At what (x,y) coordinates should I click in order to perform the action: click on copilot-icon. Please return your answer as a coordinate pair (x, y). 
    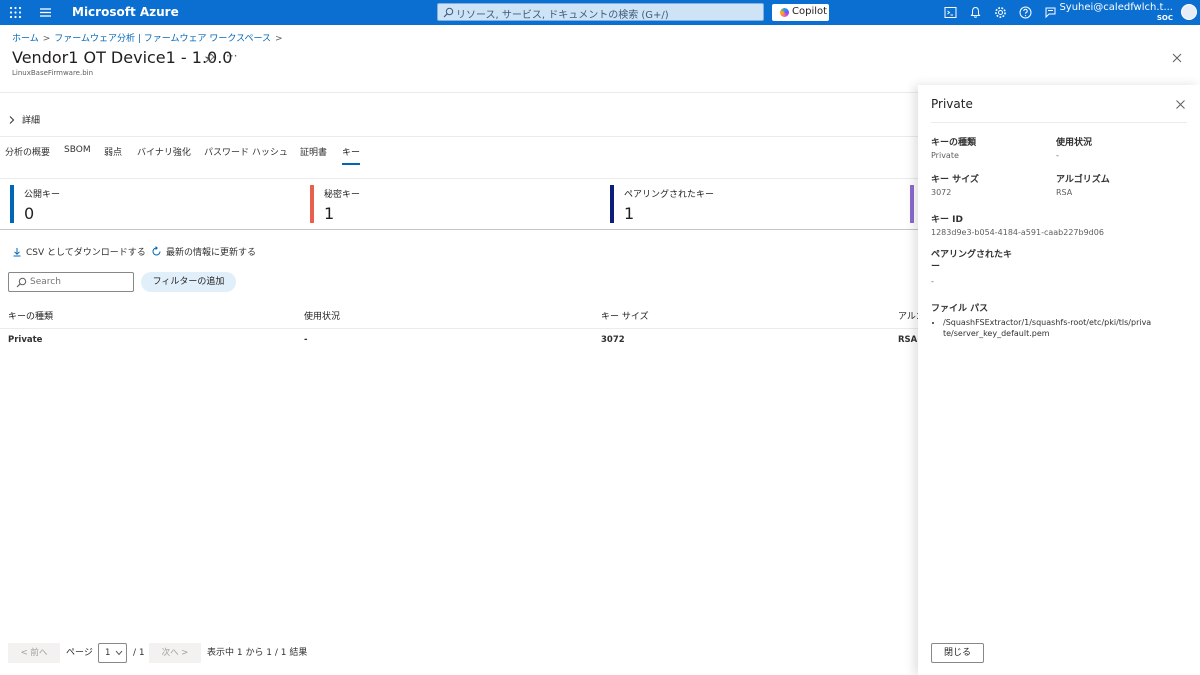
    Looking at the image, I should click on (784, 12).